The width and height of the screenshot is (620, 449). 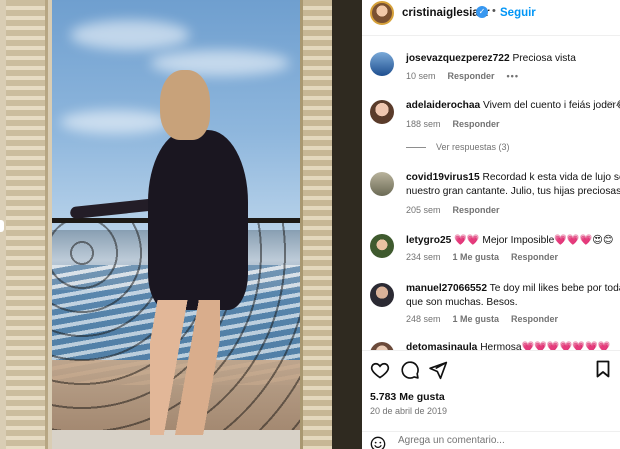 What do you see at coordinates (378, 442) in the screenshot?
I see `emoji-icon` at bounding box center [378, 442].